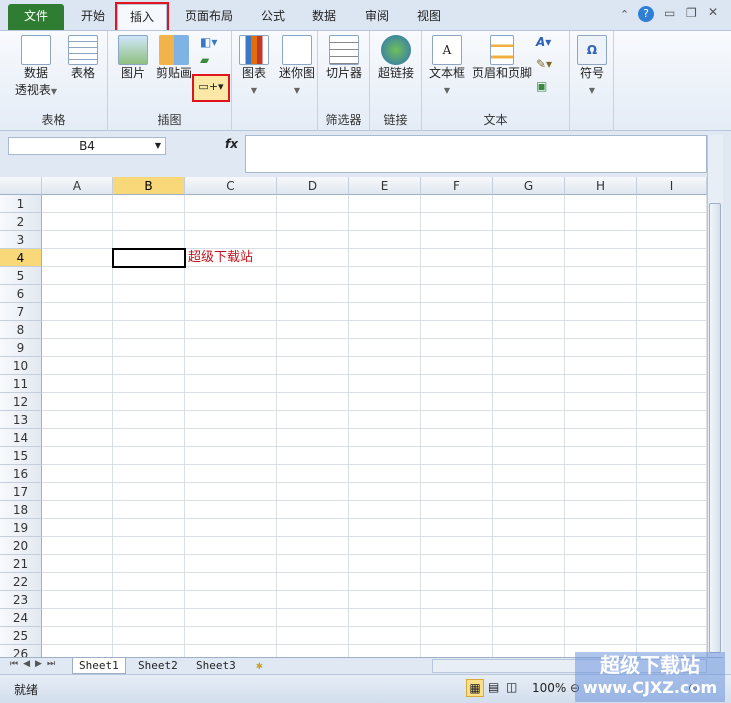 The image size is (731, 703). I want to click on row-header-21: 21, so click(21, 564).